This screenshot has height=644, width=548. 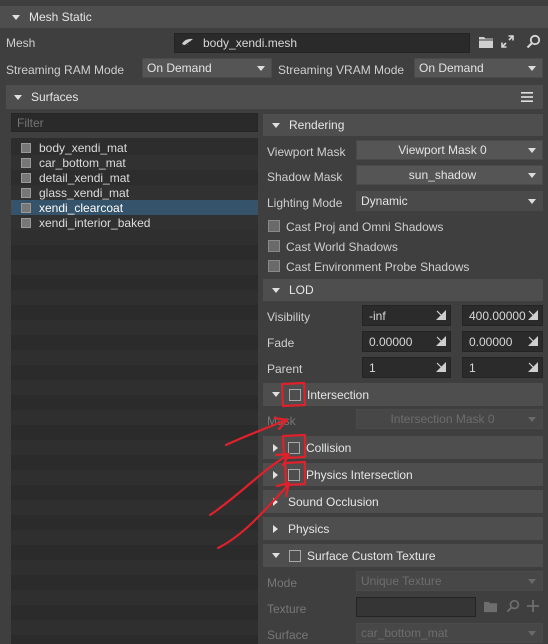 What do you see at coordinates (81, 207) in the screenshot?
I see `surface-item-label: xendi_clearcoat` at bounding box center [81, 207].